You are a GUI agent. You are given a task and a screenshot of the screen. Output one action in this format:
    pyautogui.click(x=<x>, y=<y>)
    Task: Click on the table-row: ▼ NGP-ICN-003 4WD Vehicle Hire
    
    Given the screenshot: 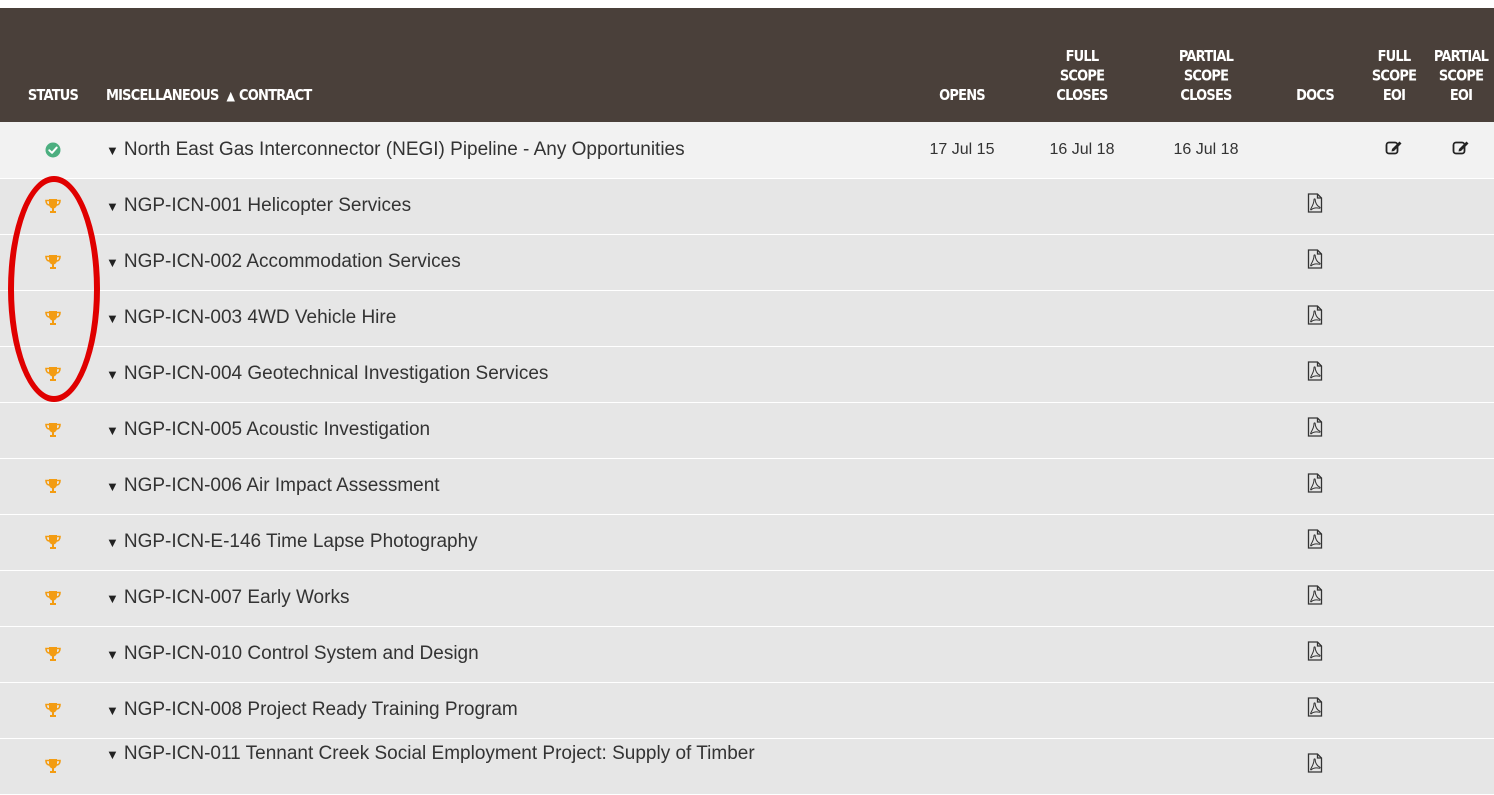 What is the action you would take?
    pyautogui.click(x=747, y=318)
    